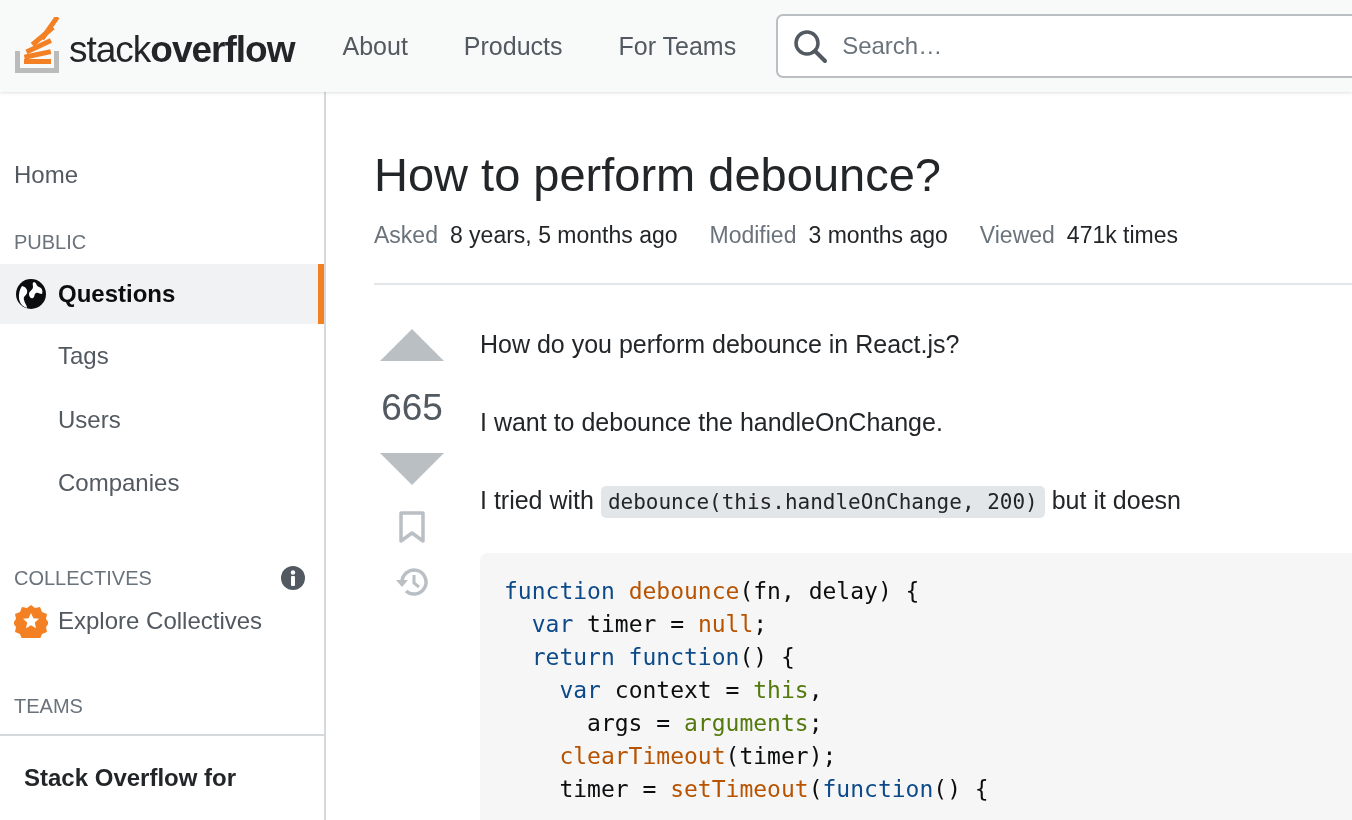  What do you see at coordinates (513, 46) in the screenshot?
I see `nav-link: Products` at bounding box center [513, 46].